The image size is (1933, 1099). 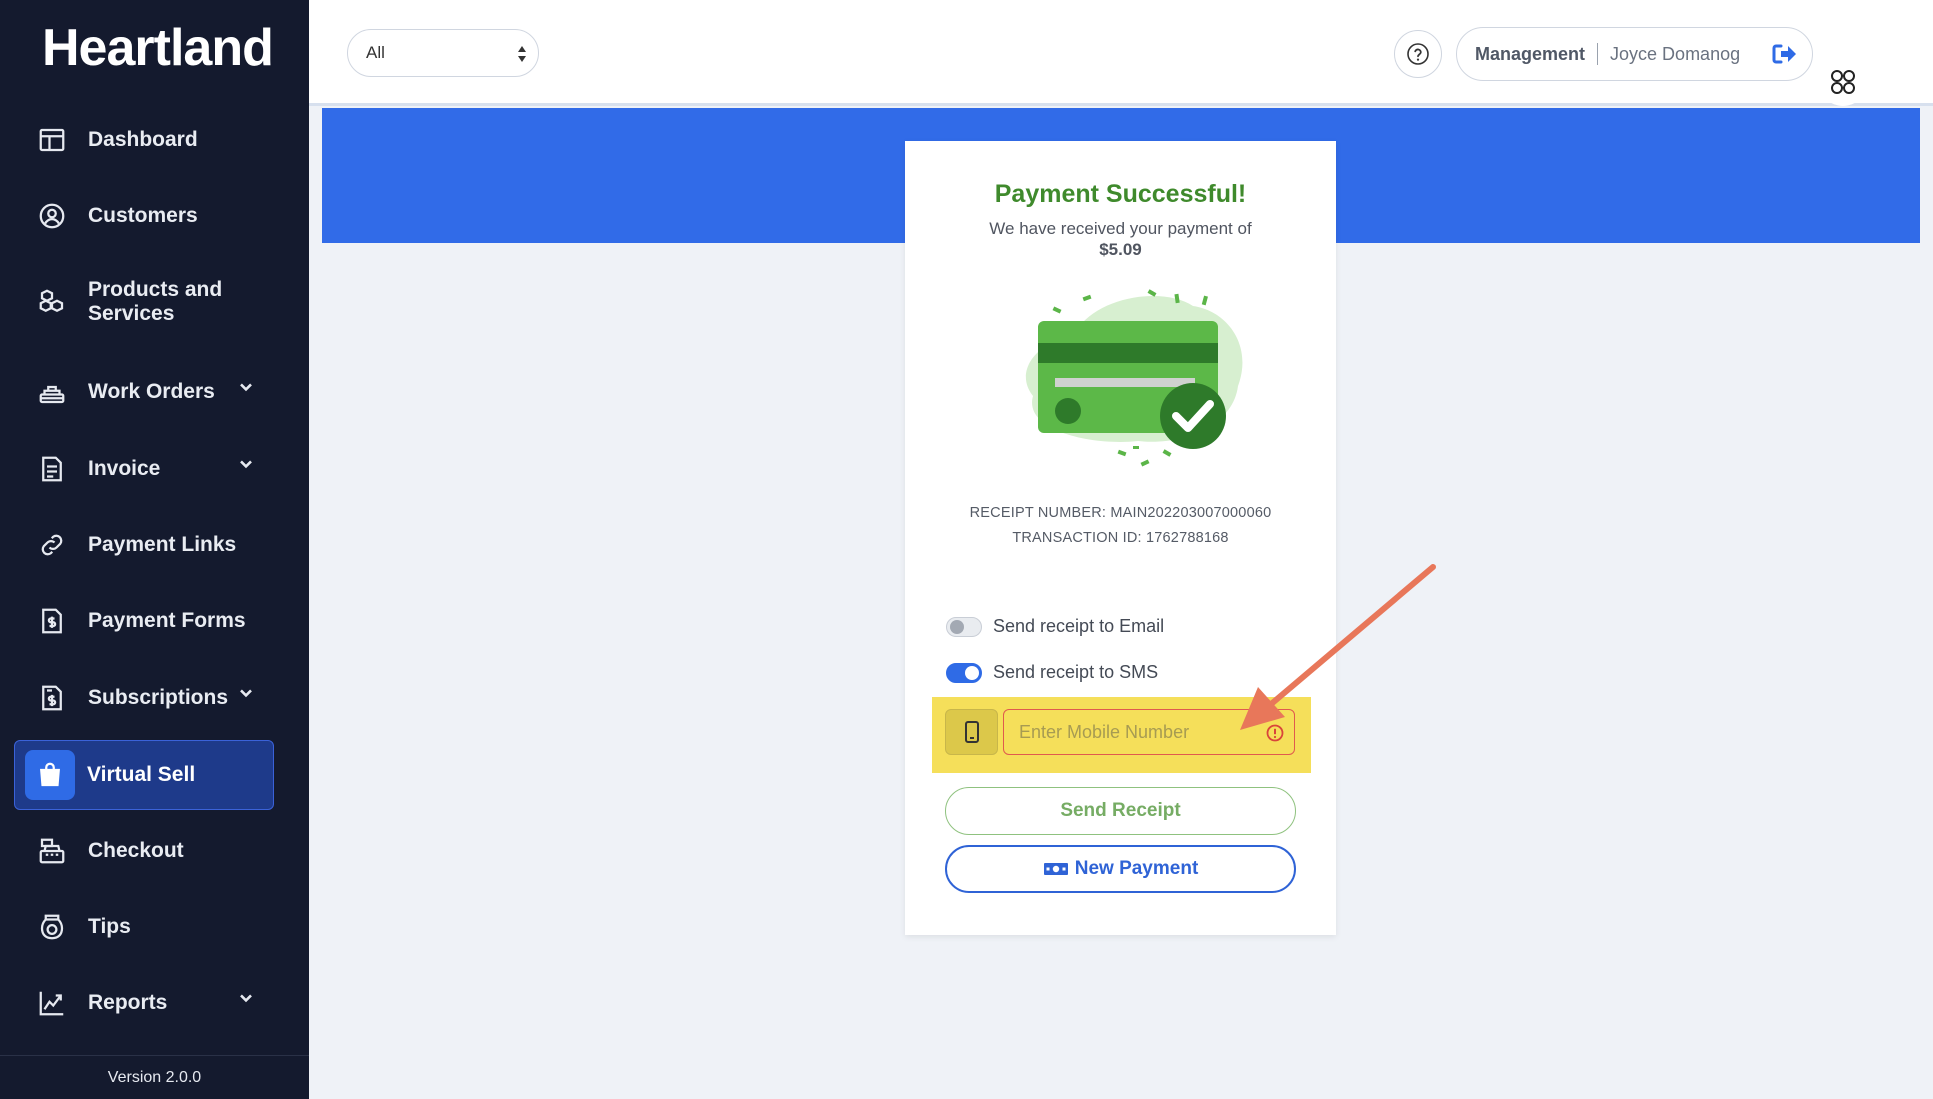 I want to click on sidebar-item-payment-forms: Payment Forms, so click(x=144, y=621).